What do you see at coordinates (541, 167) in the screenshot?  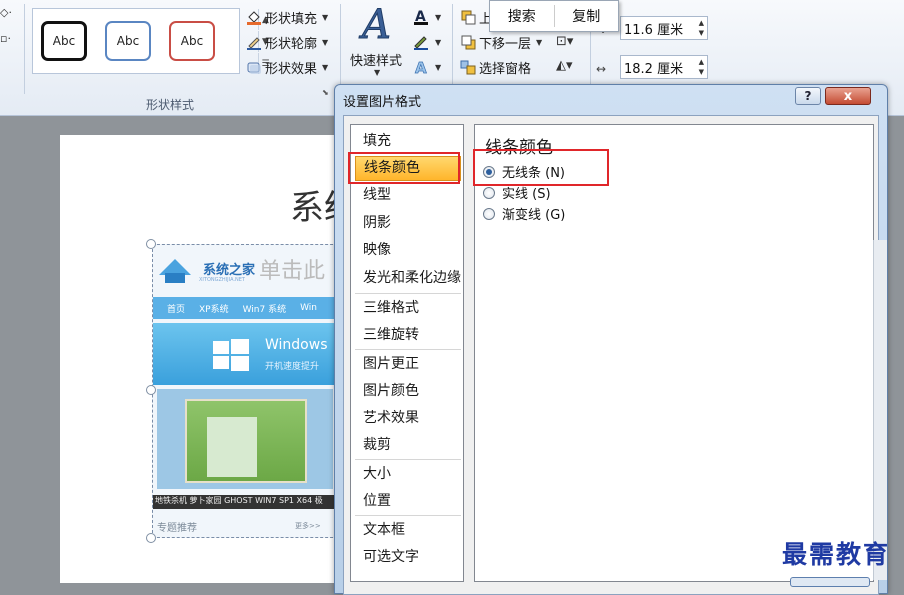 I see `highlight-box-option` at bounding box center [541, 167].